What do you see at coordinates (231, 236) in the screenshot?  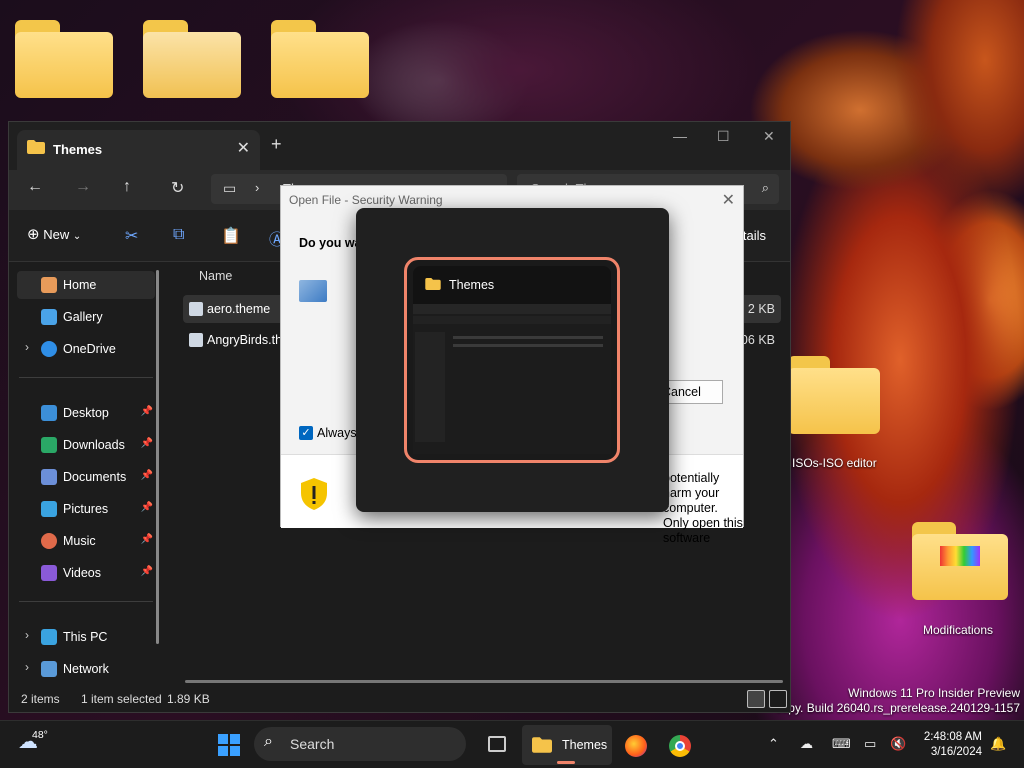 I see `paste-icon: 📋` at bounding box center [231, 236].